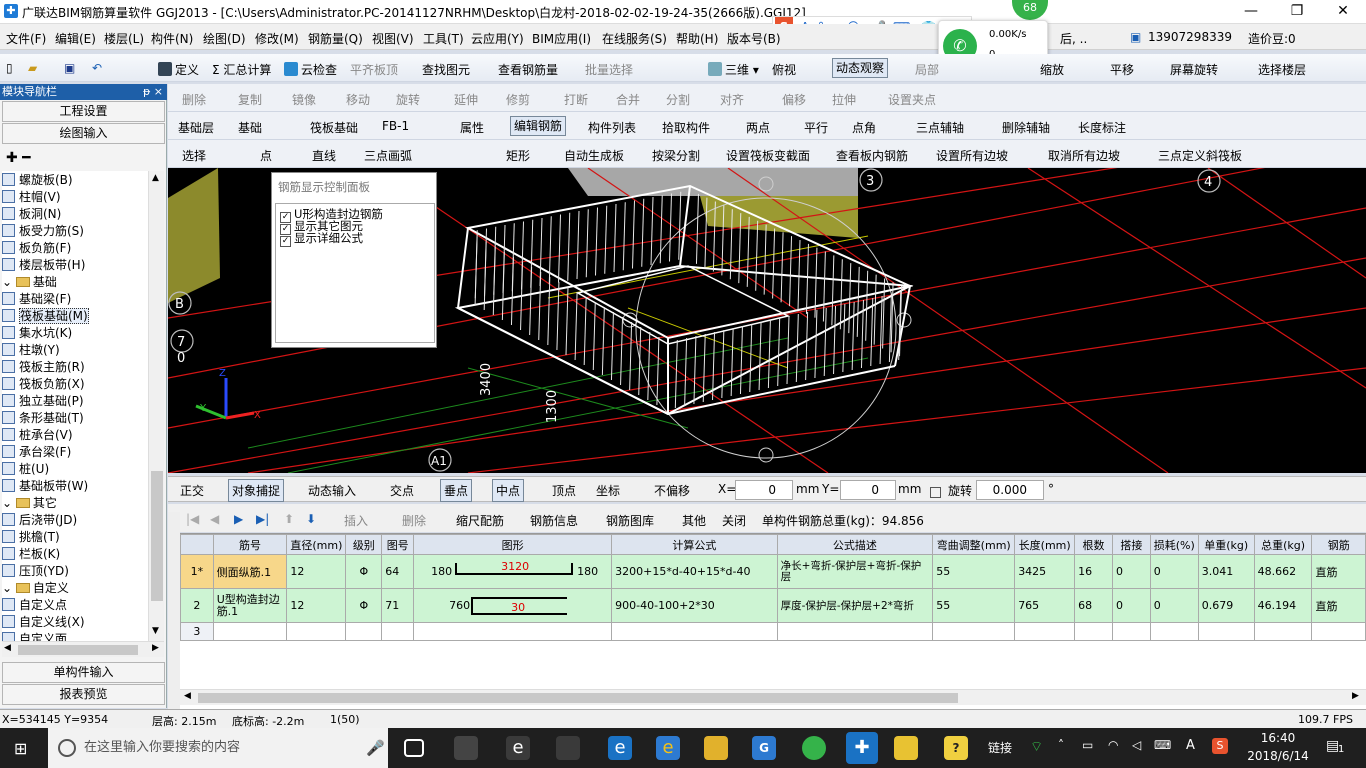 The height and width of the screenshot is (768, 1366). I want to click on col-header: 筋号, so click(250, 544).